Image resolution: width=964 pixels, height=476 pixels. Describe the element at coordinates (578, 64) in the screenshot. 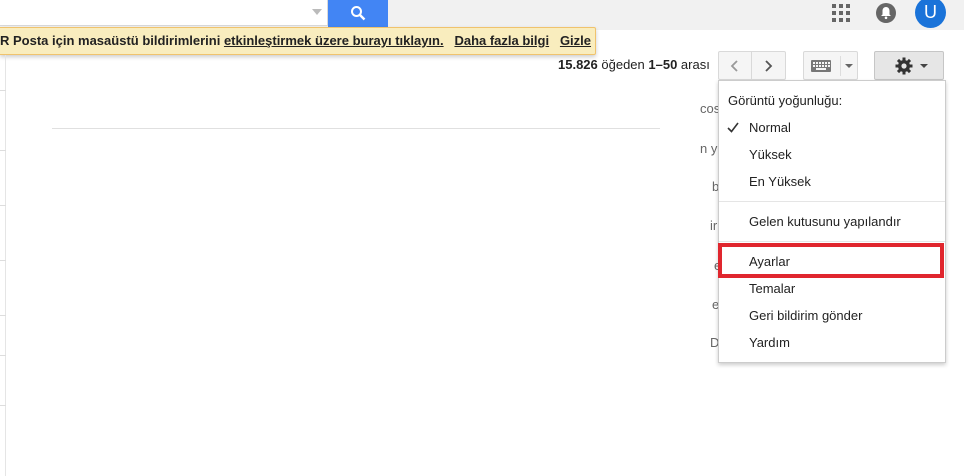

I see `total-count: 15.826` at that location.